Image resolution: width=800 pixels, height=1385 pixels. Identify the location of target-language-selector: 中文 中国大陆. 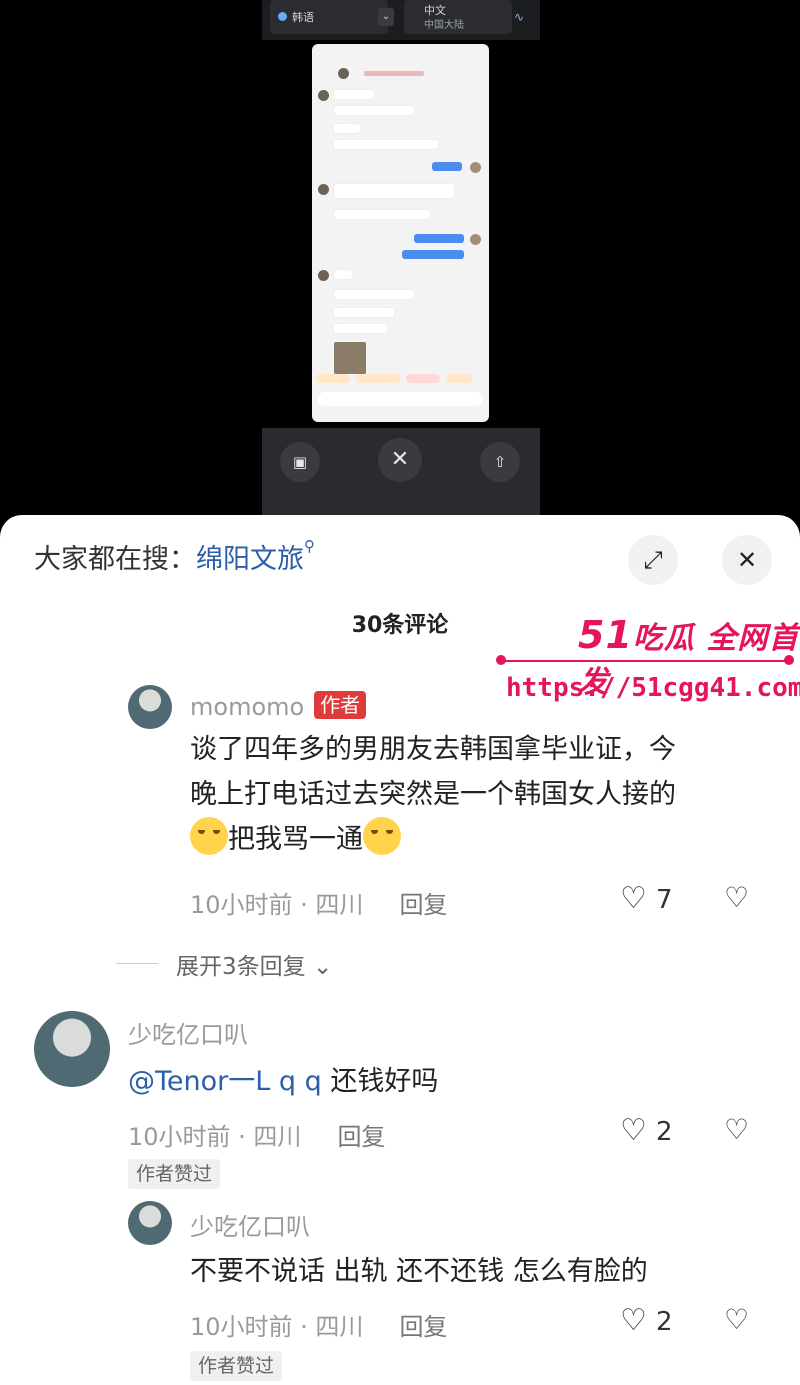
(458, 17).